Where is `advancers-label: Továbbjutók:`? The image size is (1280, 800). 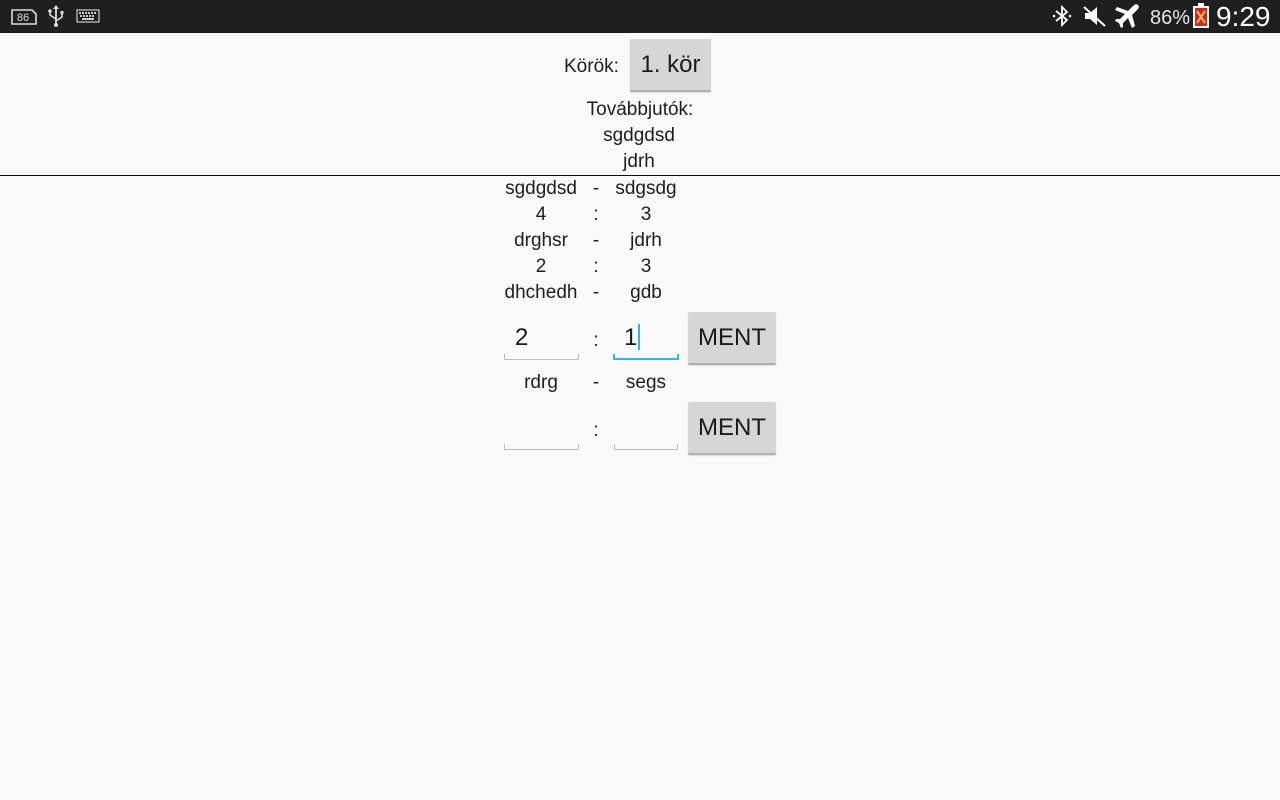
advancers-label: Továbbjutók: is located at coordinates (640, 109).